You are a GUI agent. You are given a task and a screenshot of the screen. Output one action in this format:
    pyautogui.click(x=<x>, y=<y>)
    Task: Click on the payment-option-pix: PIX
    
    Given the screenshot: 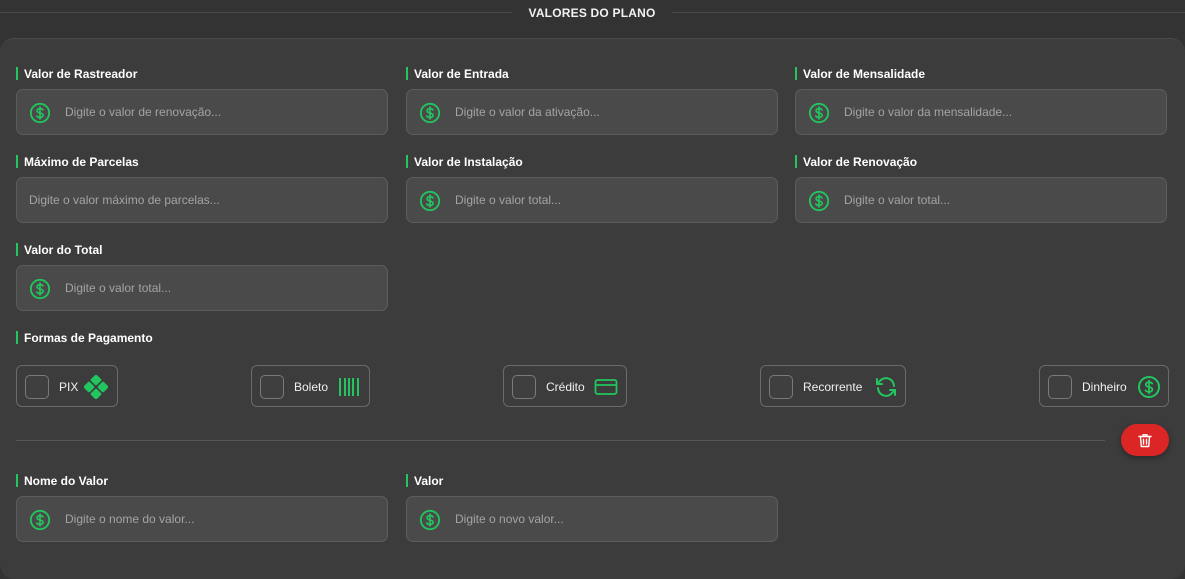 What is the action you would take?
    pyautogui.click(x=67, y=386)
    